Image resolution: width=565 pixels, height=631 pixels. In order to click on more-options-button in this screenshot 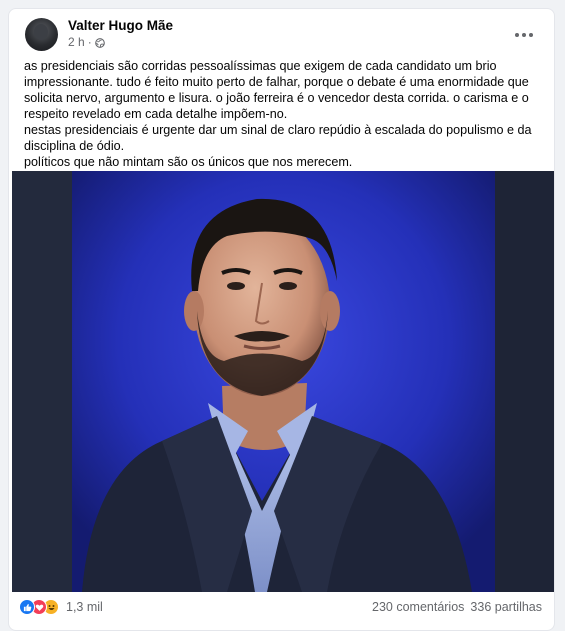, I will do `click(524, 35)`.